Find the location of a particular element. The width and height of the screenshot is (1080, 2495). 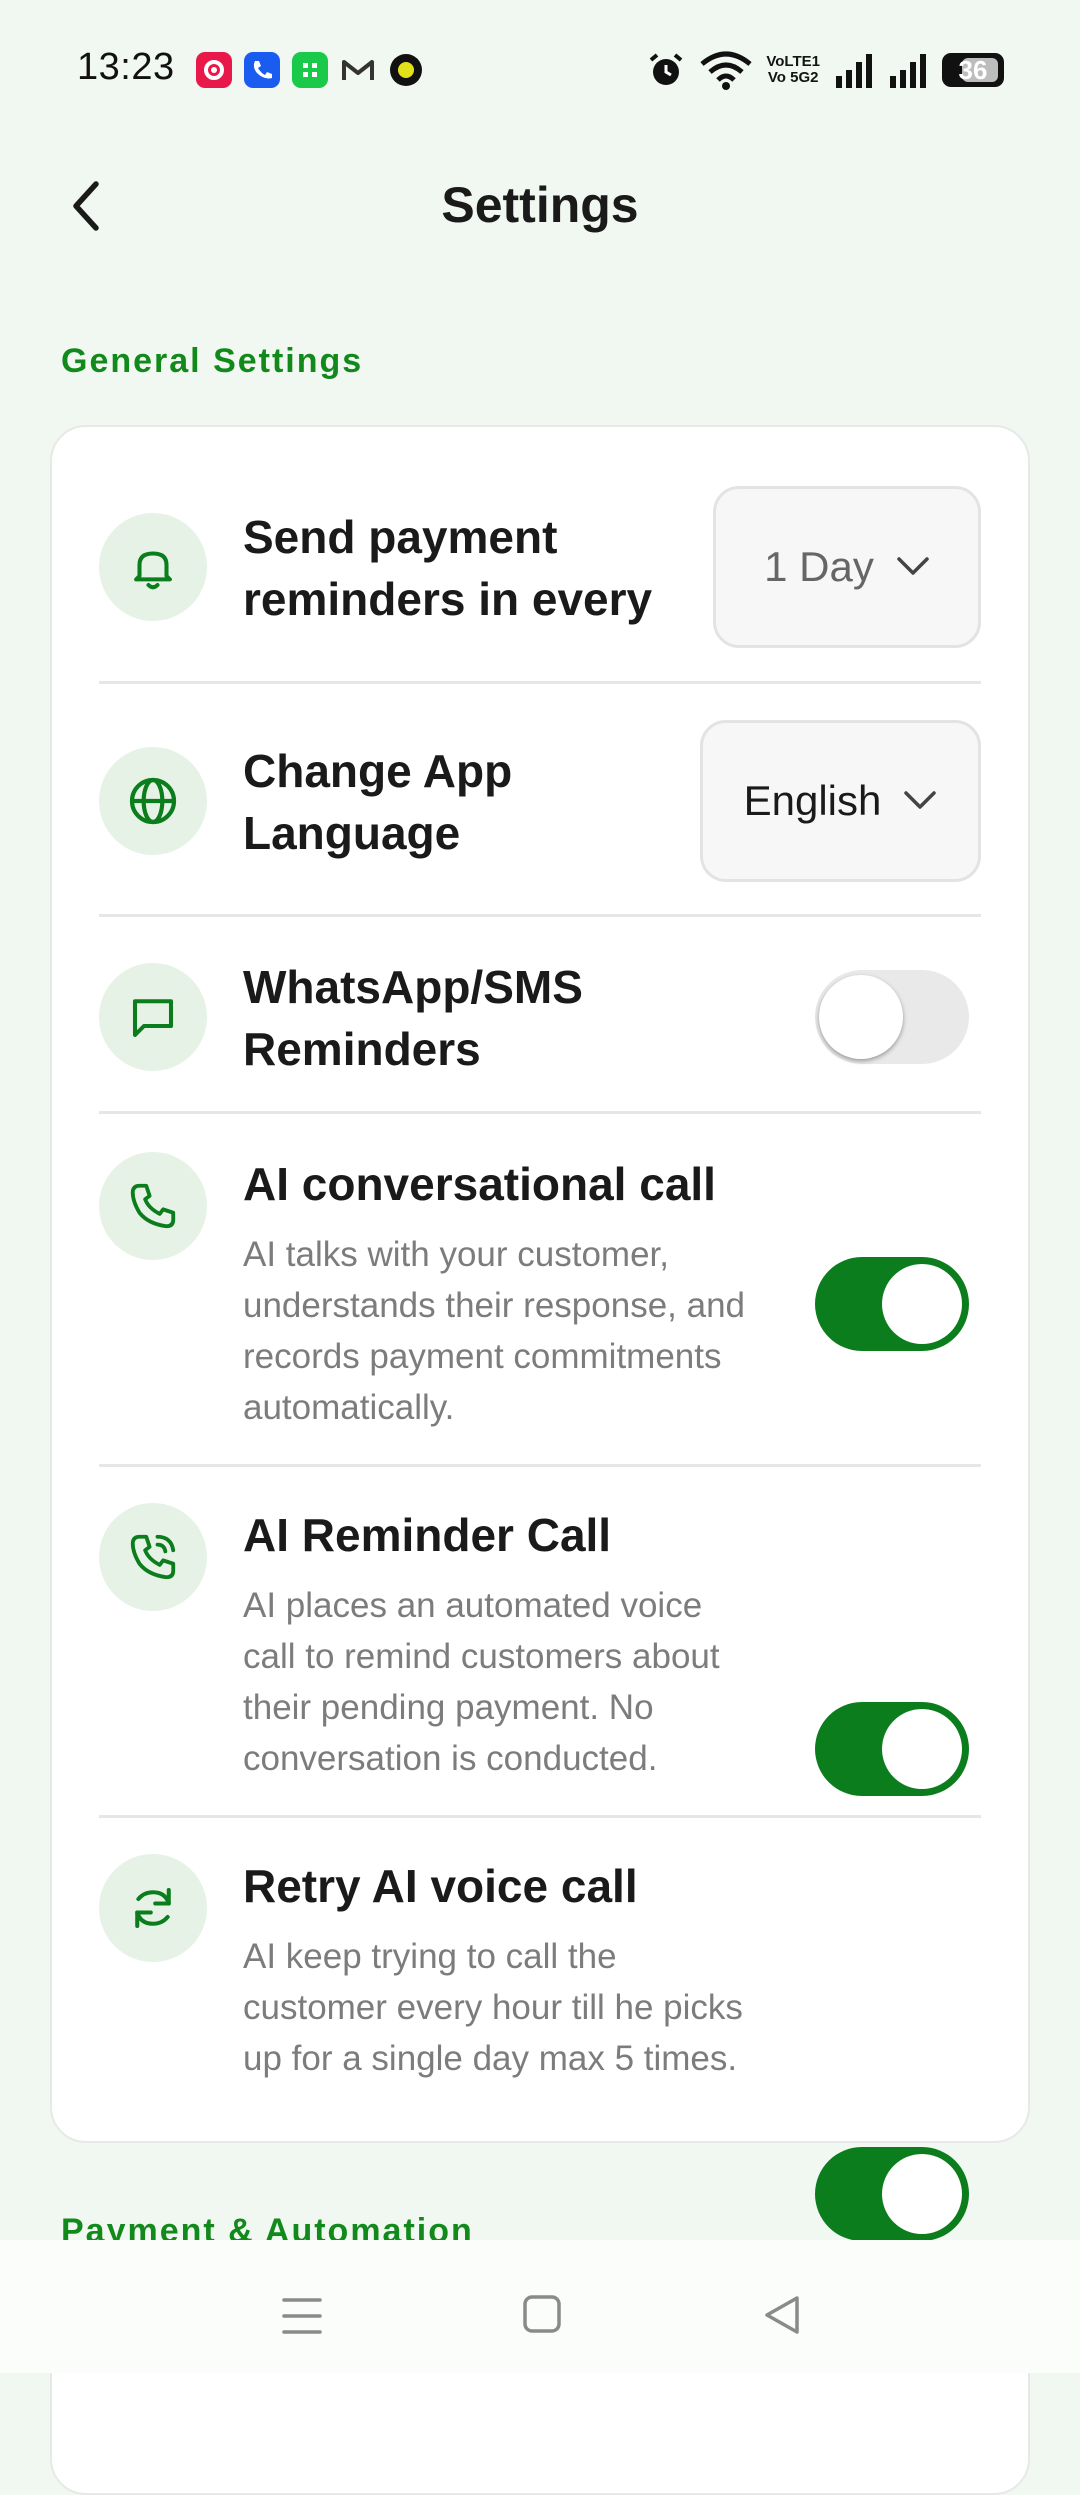

square-icon is located at coordinates (542, 2314).